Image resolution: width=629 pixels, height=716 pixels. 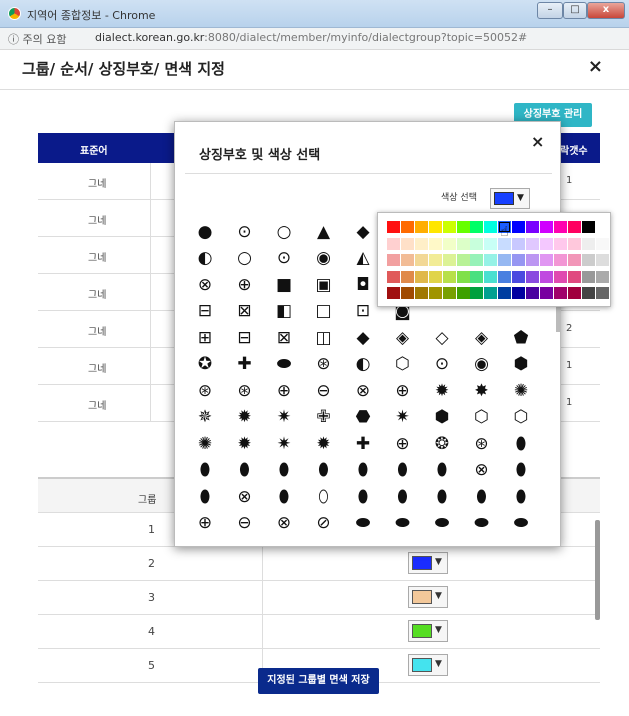 What do you see at coordinates (245, 338) in the screenshot?
I see `symbol-option: ⊟` at bounding box center [245, 338].